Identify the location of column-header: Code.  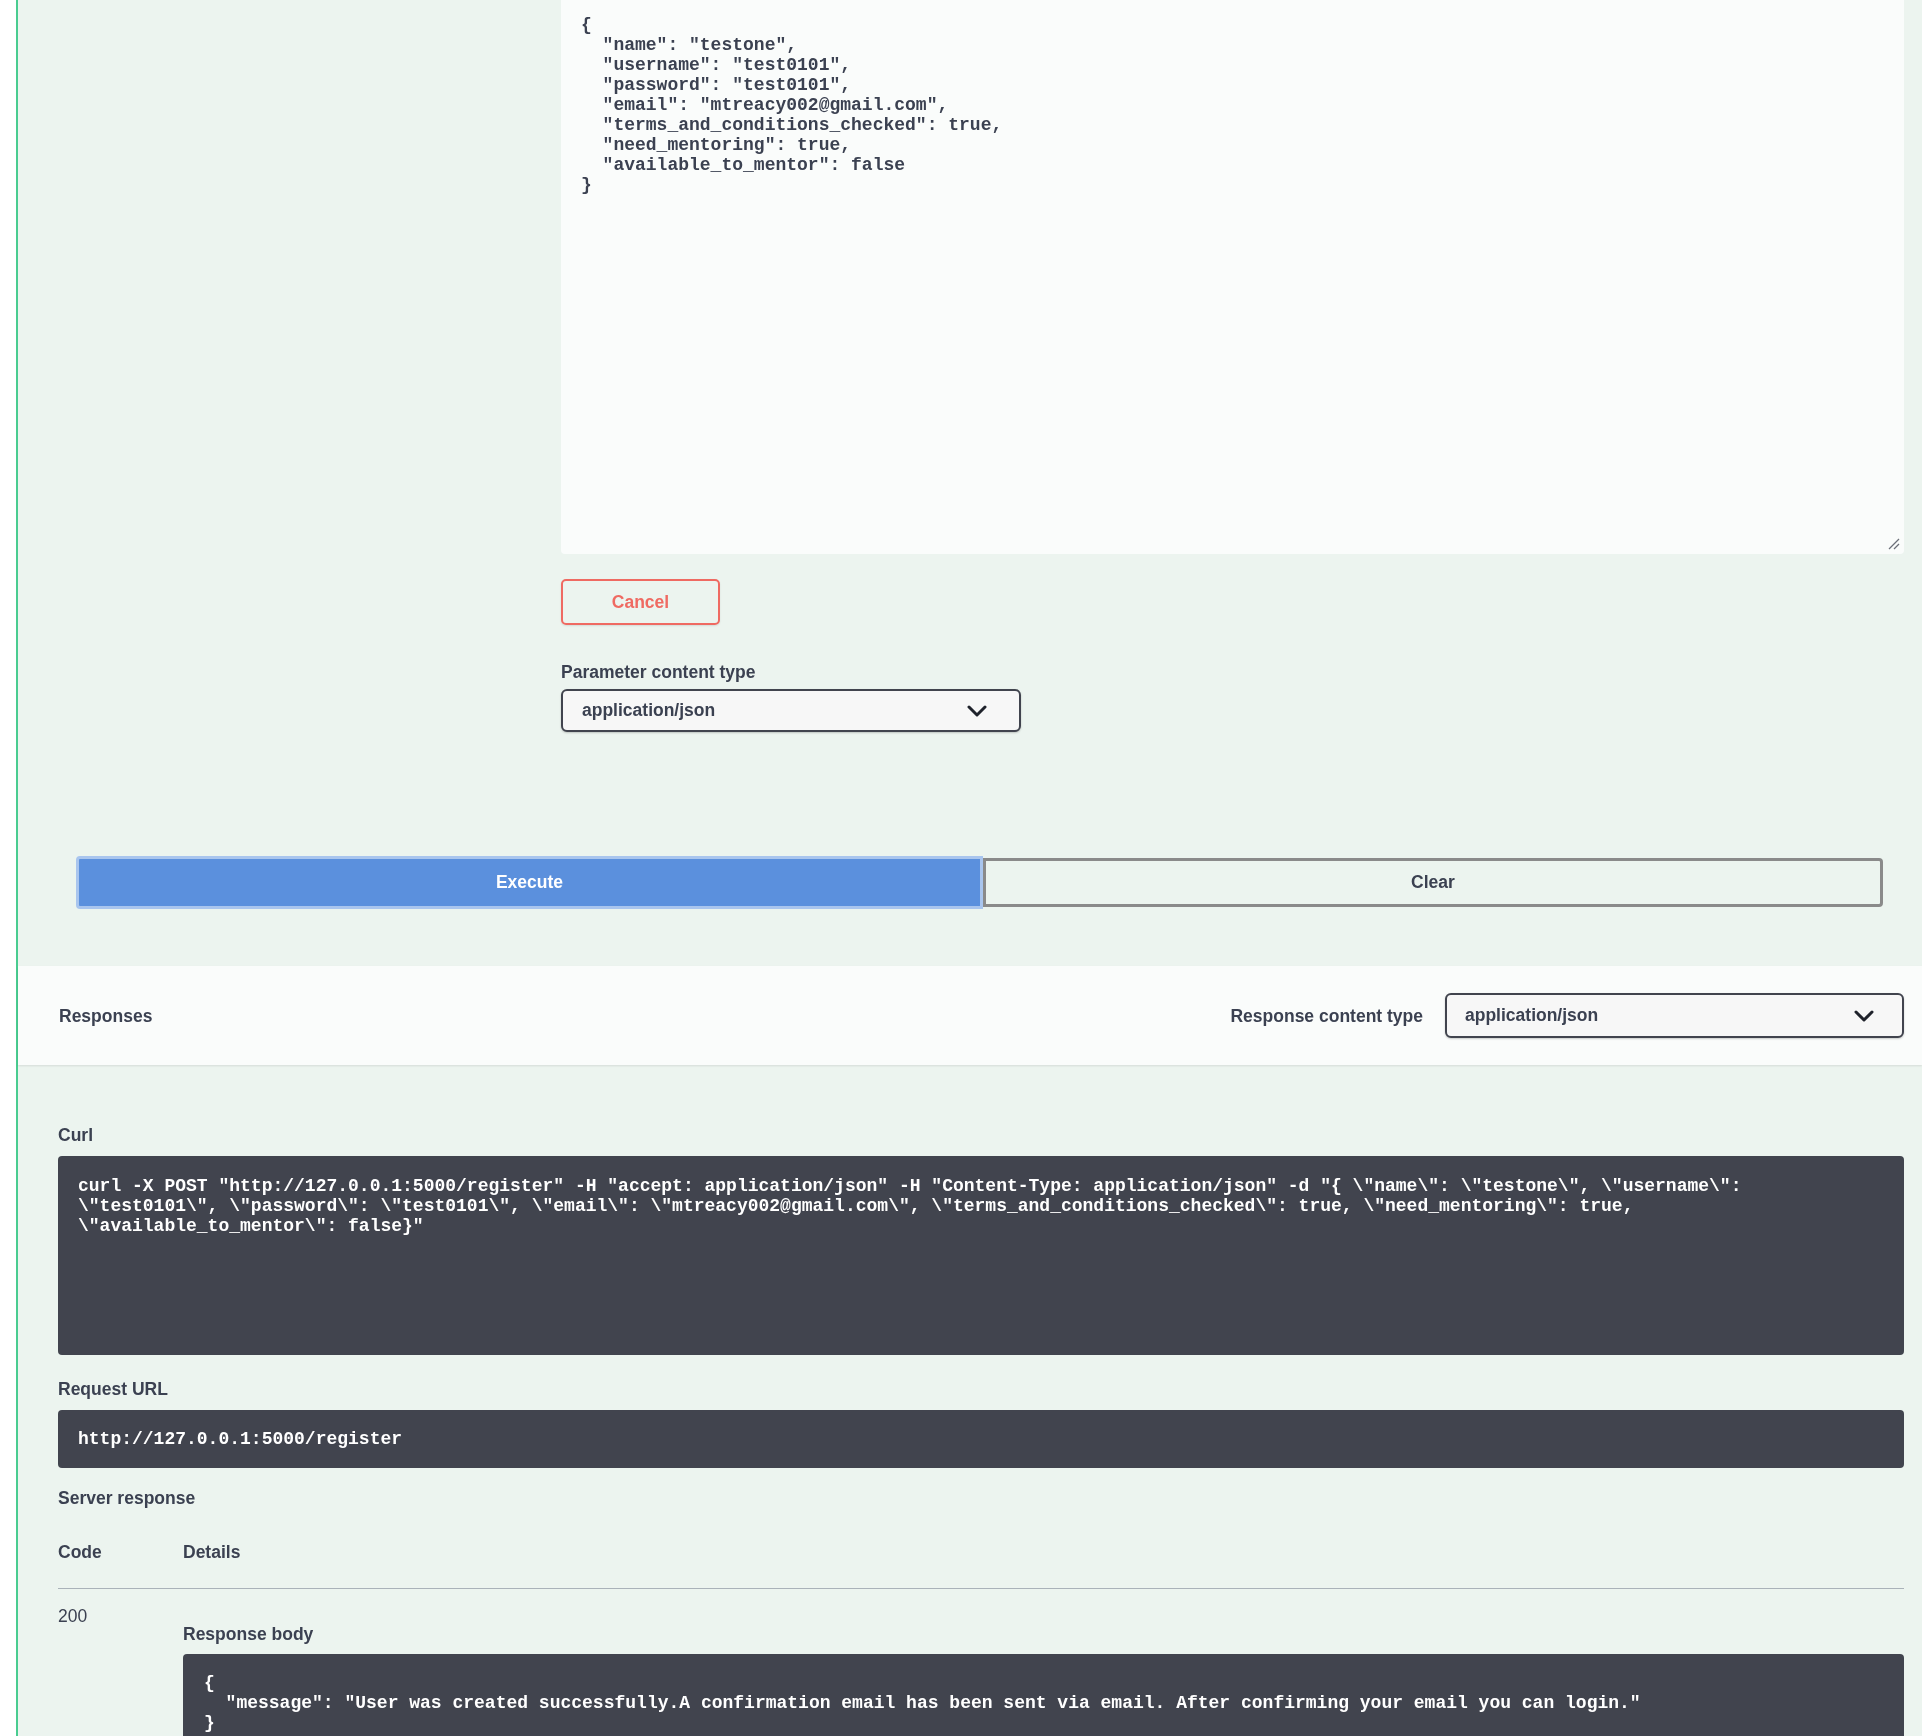
(80, 1552).